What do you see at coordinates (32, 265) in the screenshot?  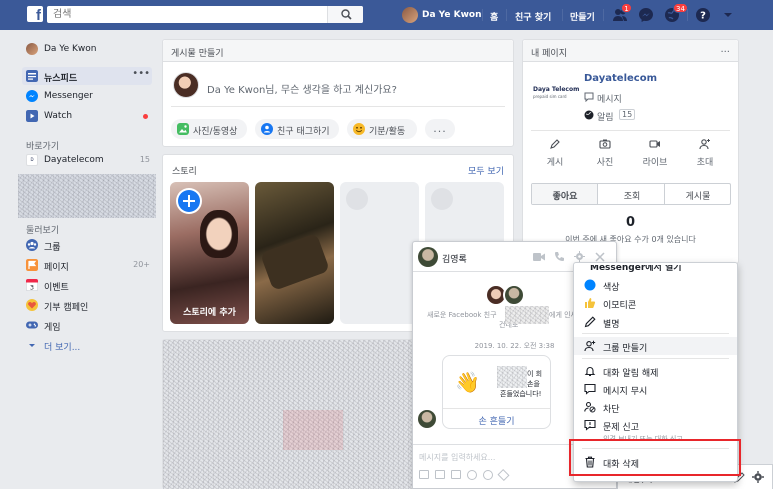 I see `flag-icon` at bounding box center [32, 265].